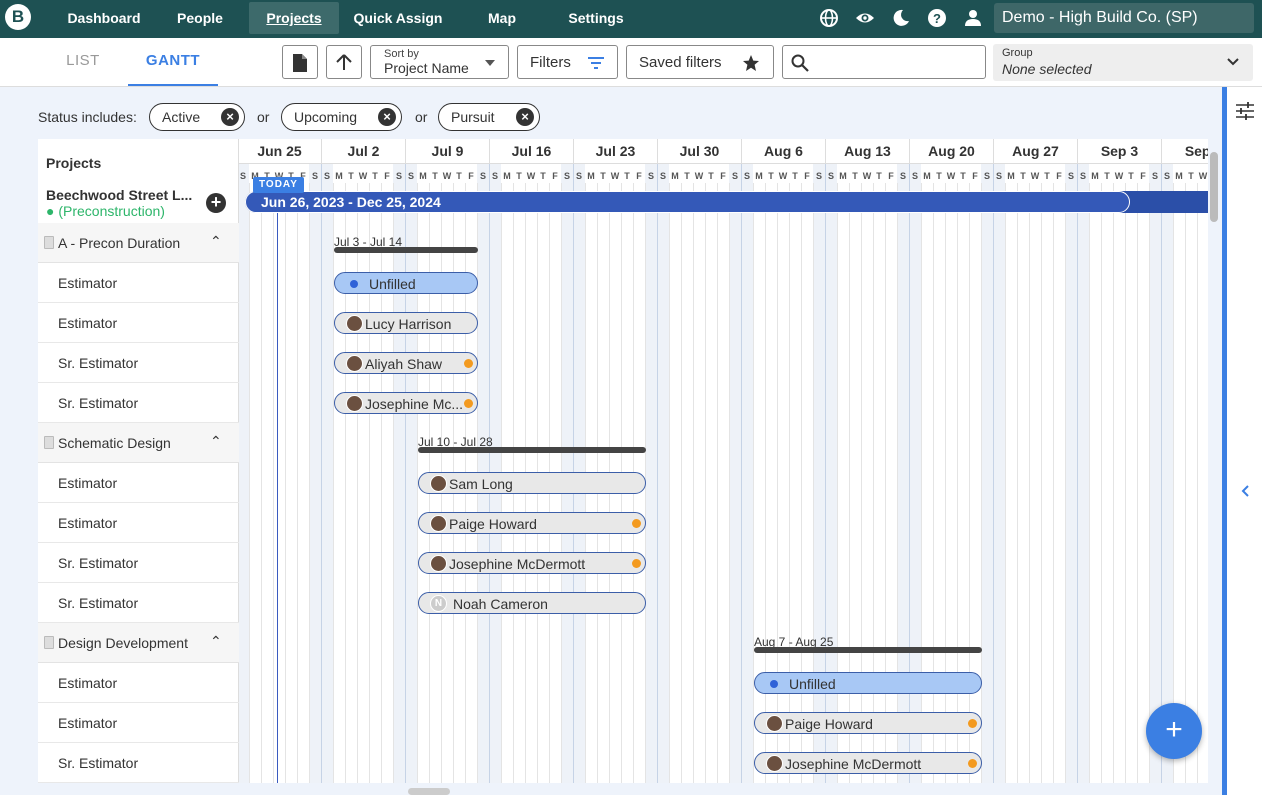 This screenshot has width=1262, height=795. What do you see at coordinates (83, 62) in the screenshot?
I see `tab-list: LIST` at bounding box center [83, 62].